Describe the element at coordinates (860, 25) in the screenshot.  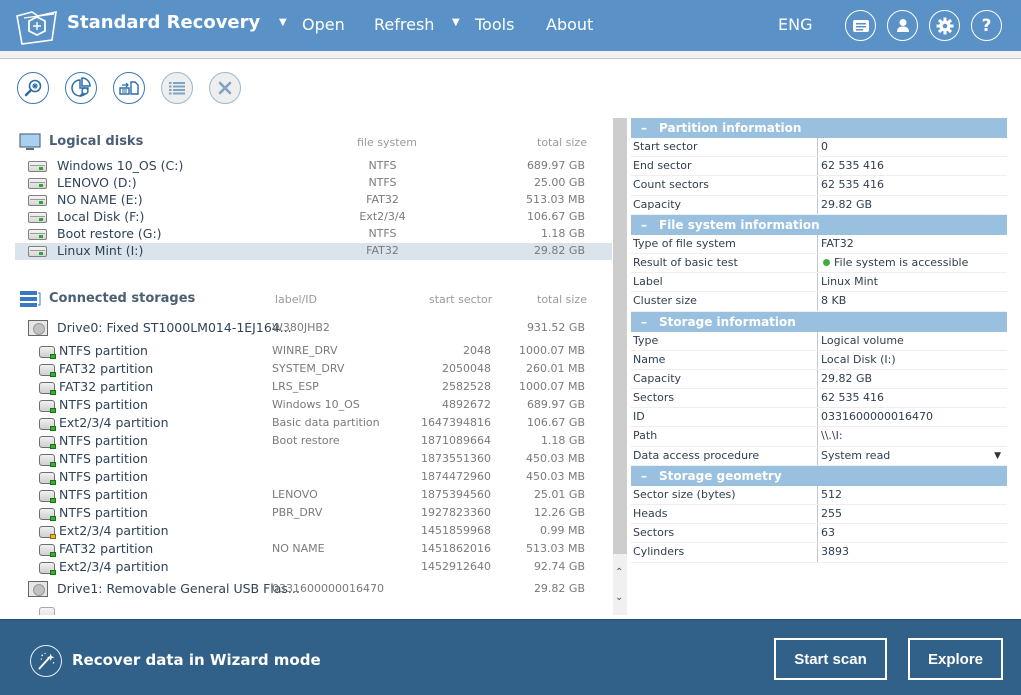
I see `messages-button` at that location.